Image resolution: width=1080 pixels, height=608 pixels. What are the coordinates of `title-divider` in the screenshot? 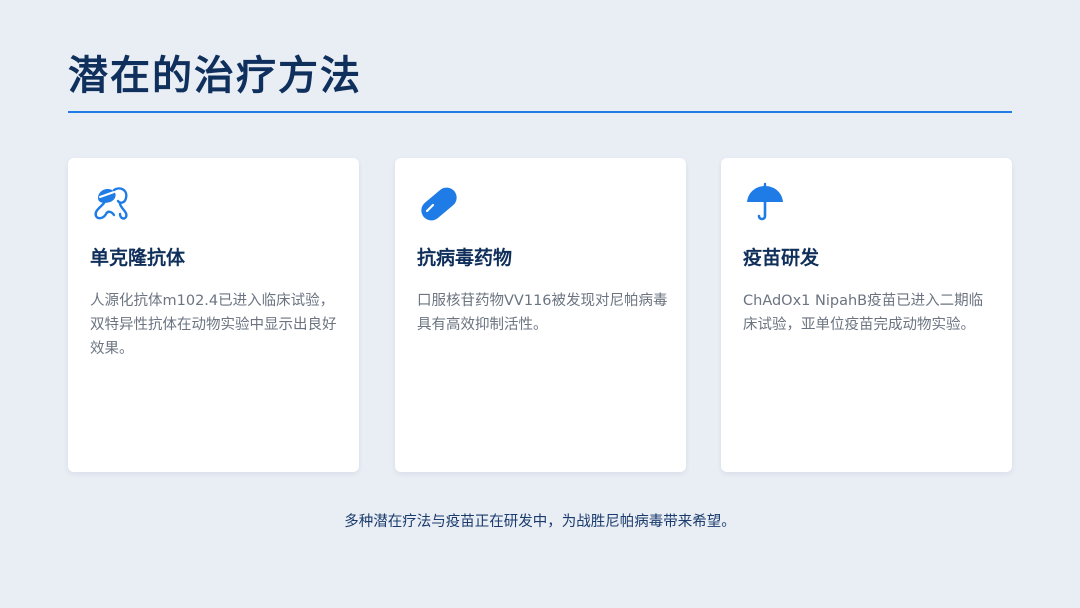 It's located at (540, 112).